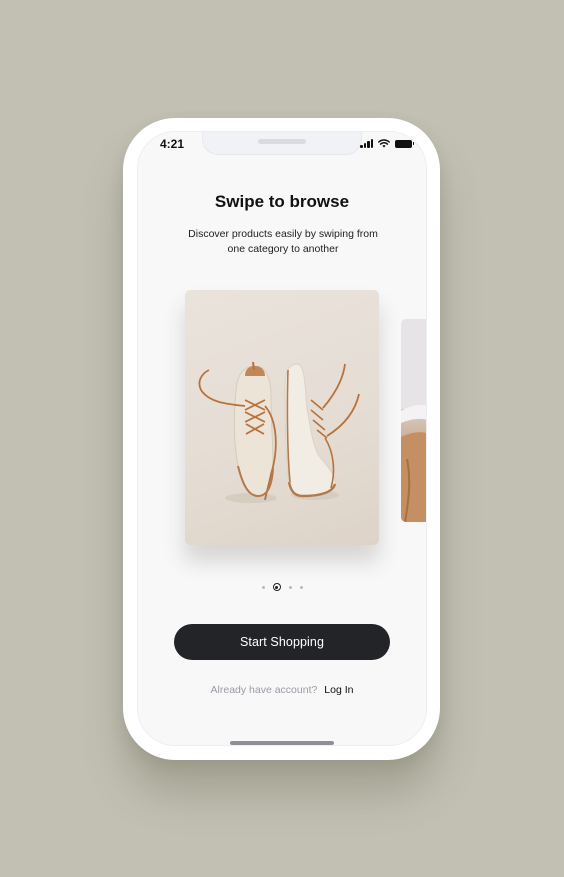 This screenshot has height=877, width=564. Describe the element at coordinates (282, 642) in the screenshot. I see `start-shopping-button: Start Shopping` at that location.